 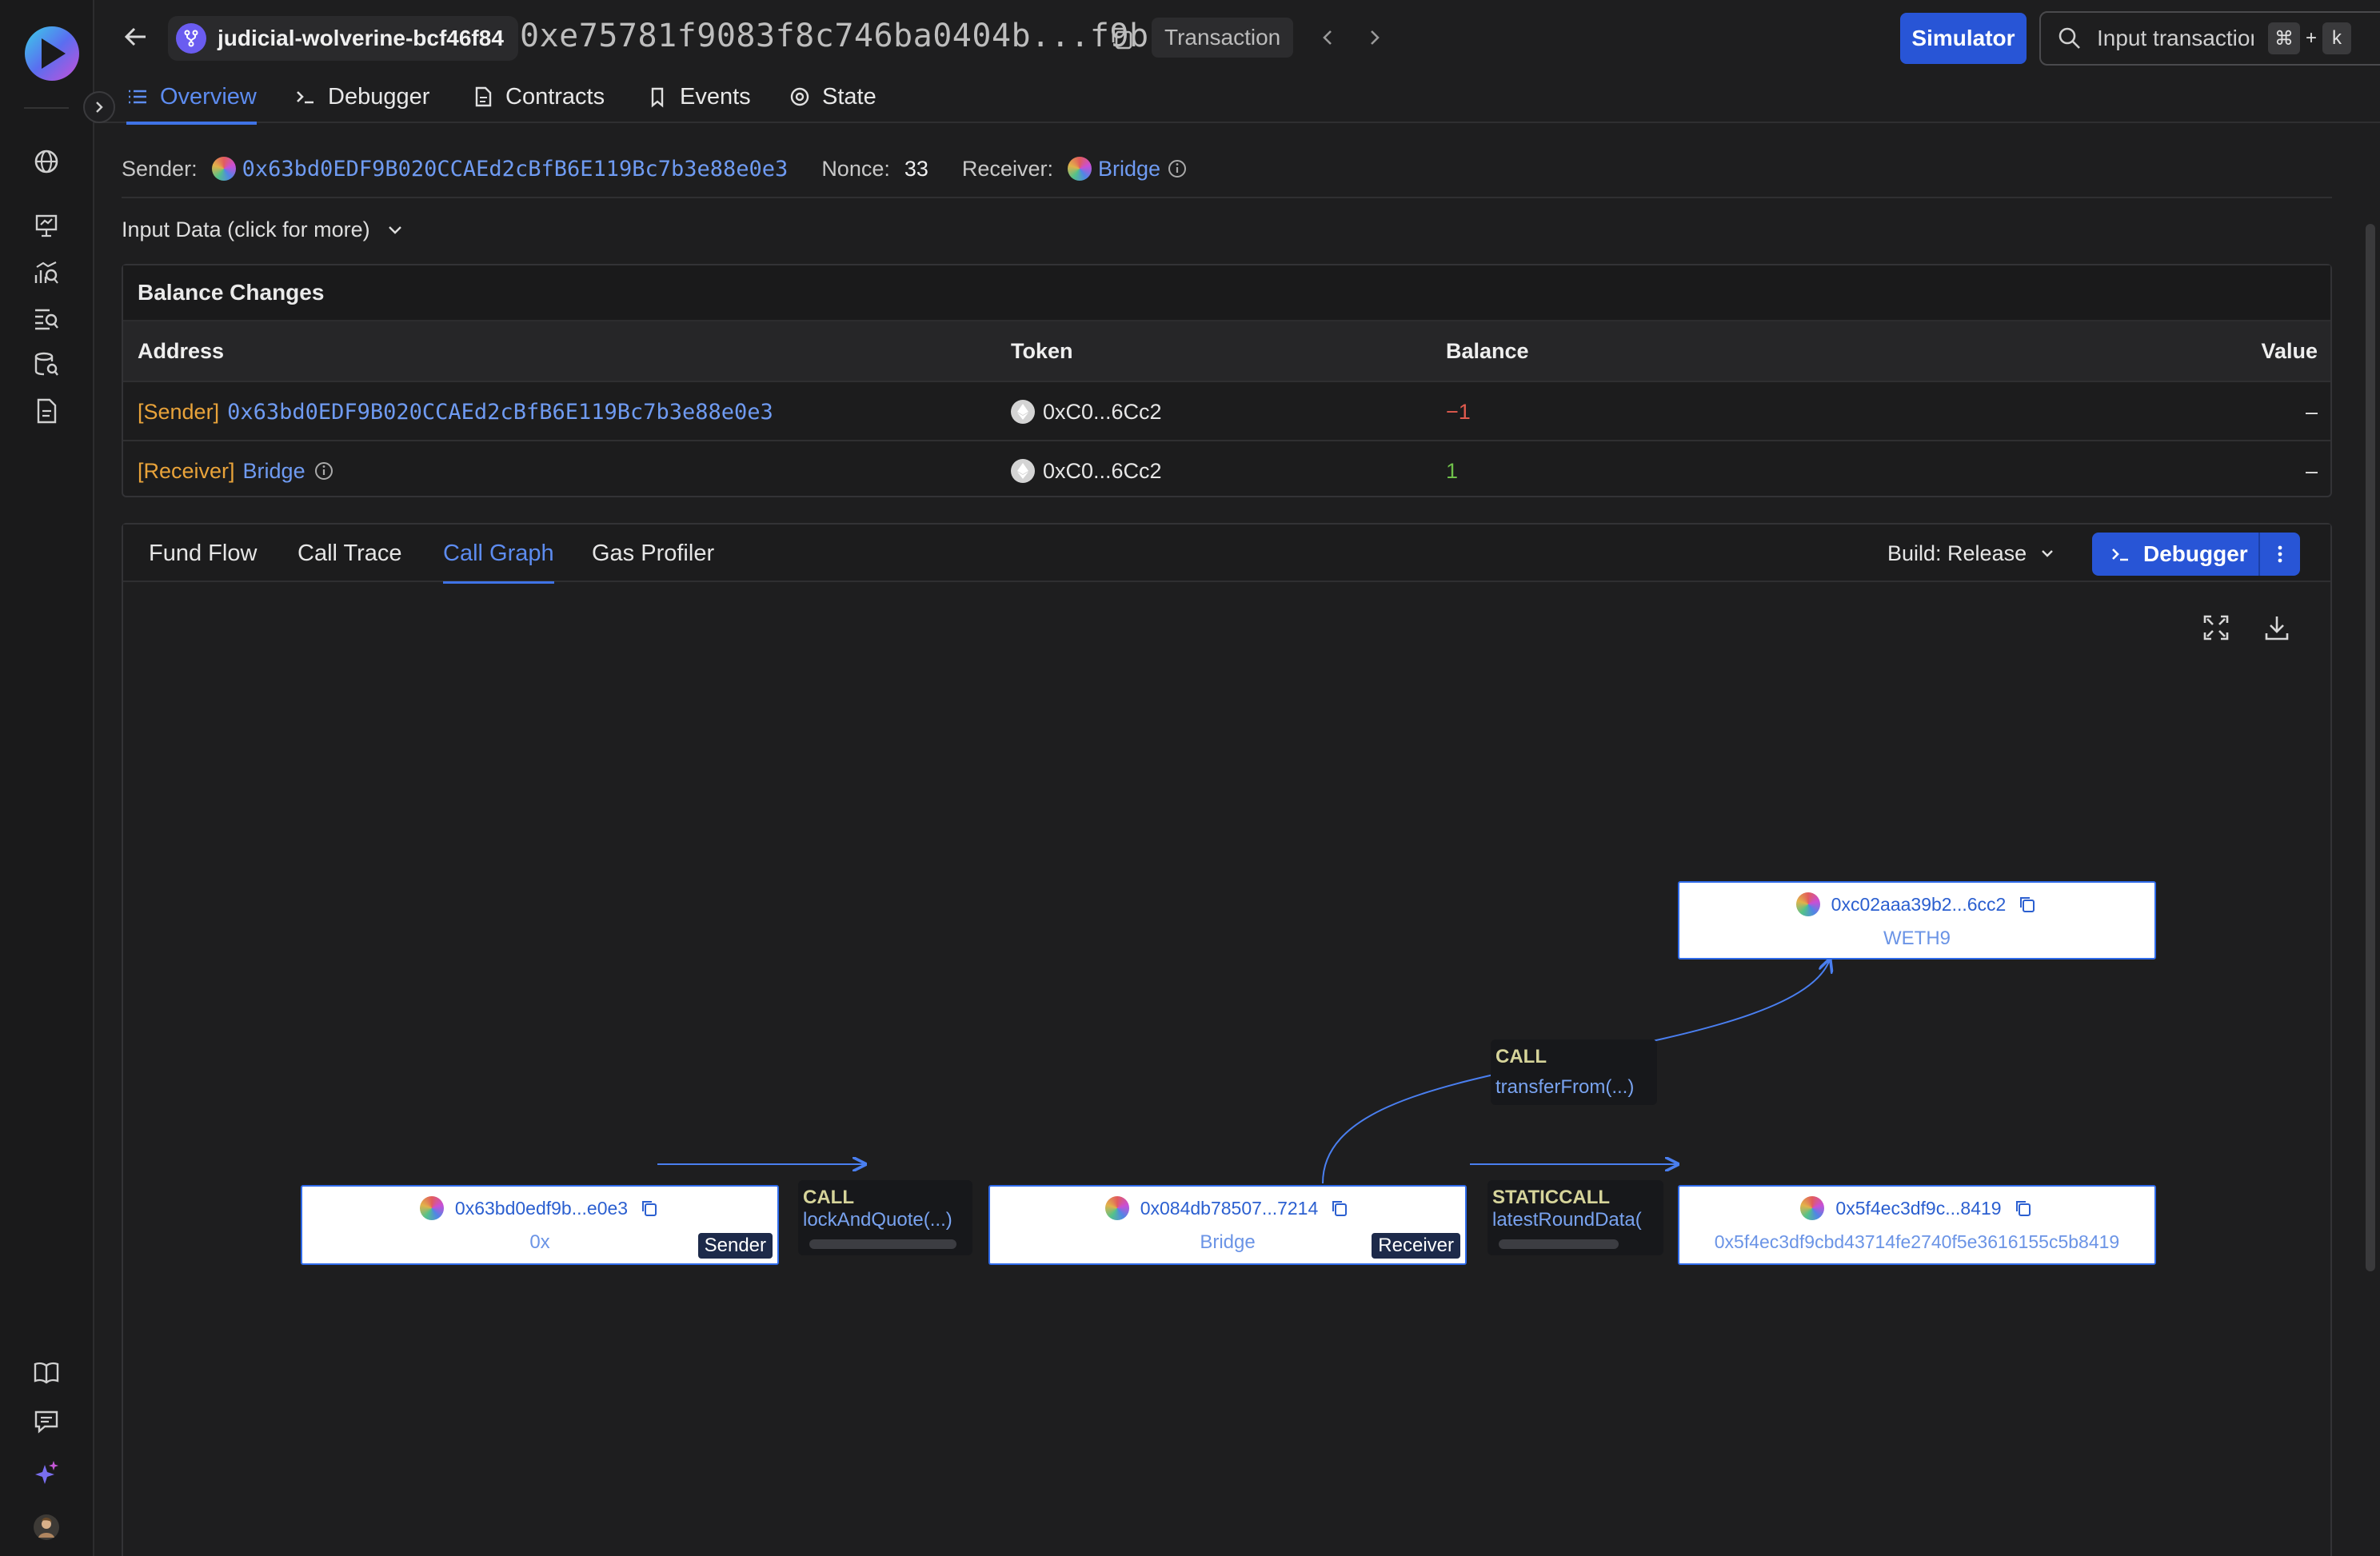 What do you see at coordinates (498, 554) in the screenshot?
I see `tab-call-graph: Call Graph` at bounding box center [498, 554].